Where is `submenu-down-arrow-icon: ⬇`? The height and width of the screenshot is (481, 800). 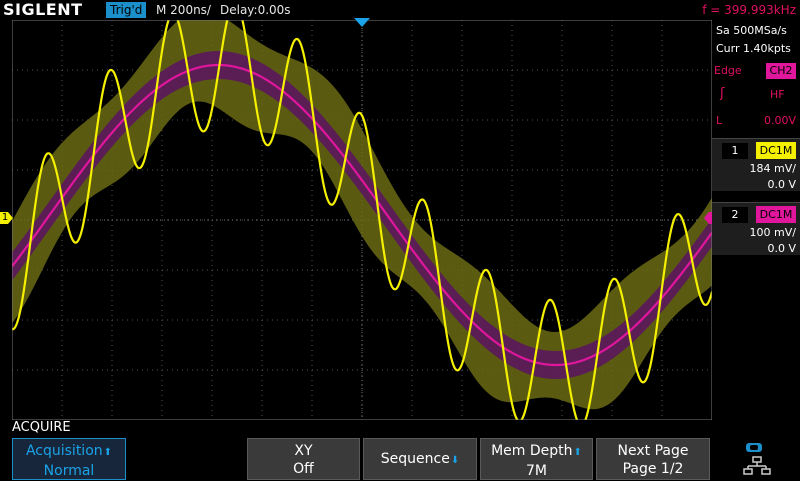 submenu-down-arrow-icon: ⬇ is located at coordinates (455, 460).